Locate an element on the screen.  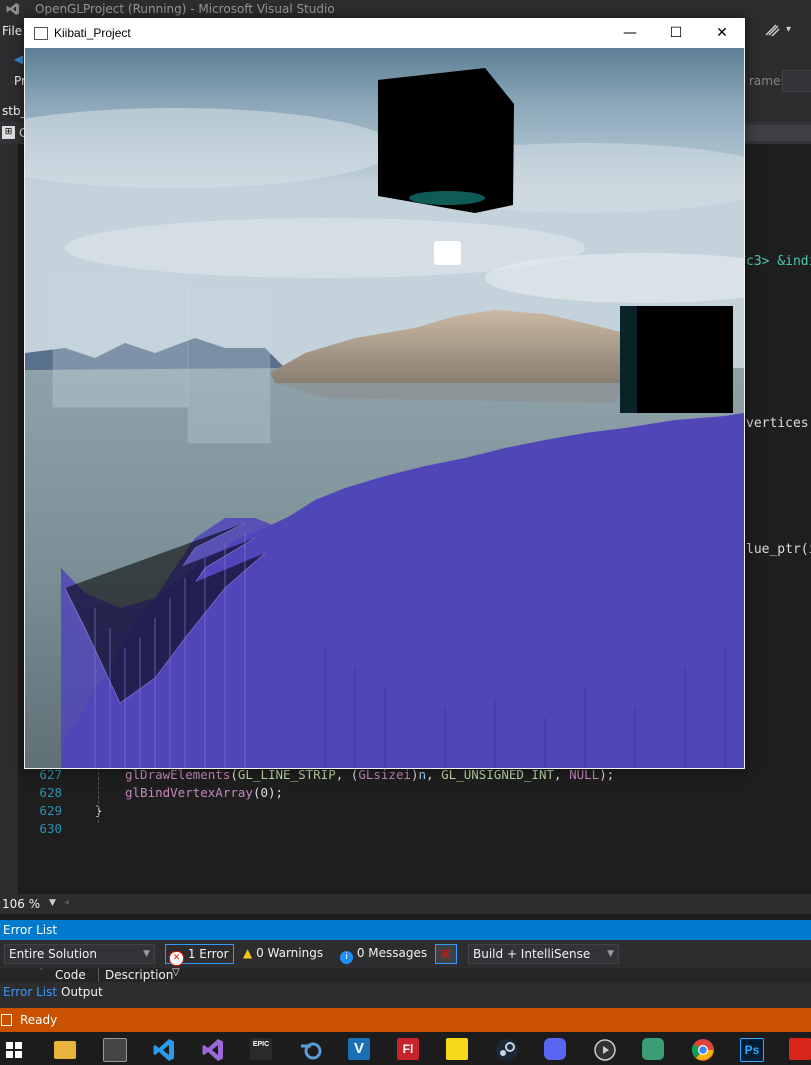
game-app-icon is located at coordinates (653, 1049).